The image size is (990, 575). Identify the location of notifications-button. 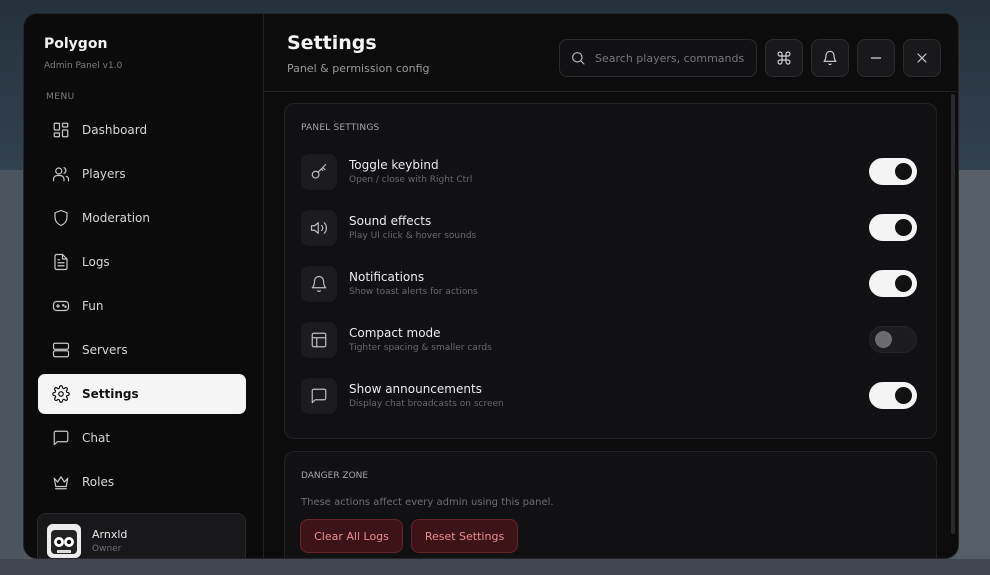
(830, 58).